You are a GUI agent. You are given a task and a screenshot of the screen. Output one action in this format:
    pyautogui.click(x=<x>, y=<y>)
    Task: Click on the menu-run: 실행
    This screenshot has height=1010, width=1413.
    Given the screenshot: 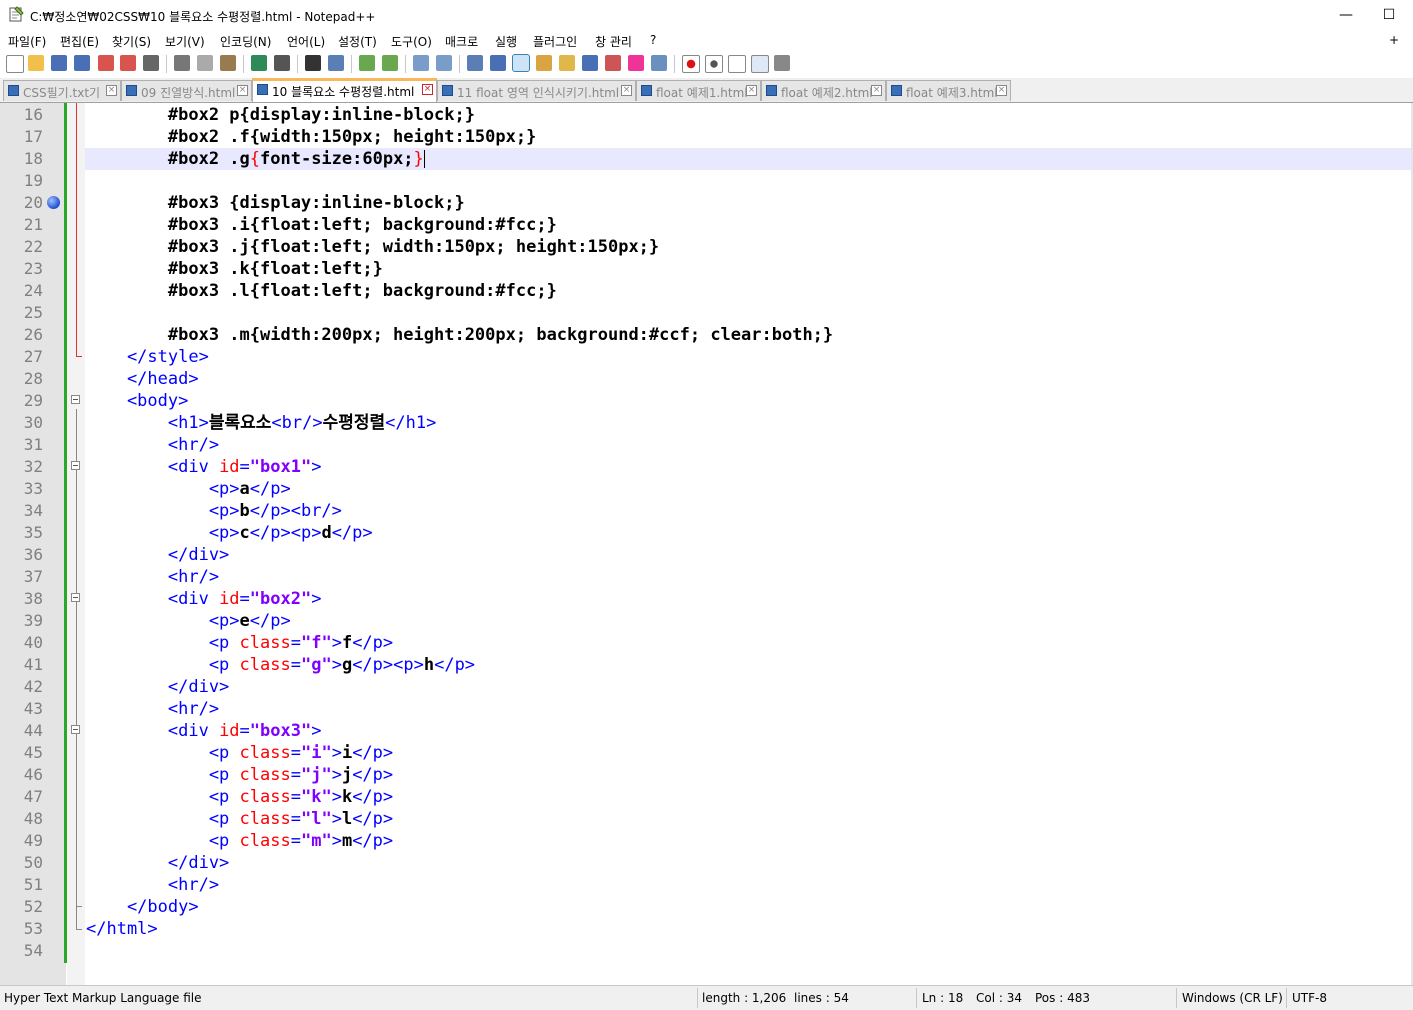 What is the action you would take?
    pyautogui.click(x=506, y=41)
    